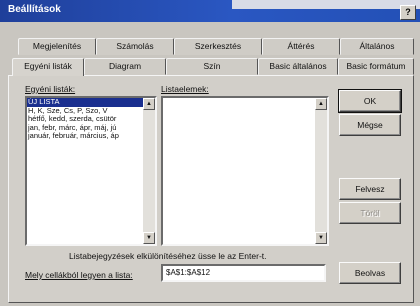 This screenshot has height=306, width=420. What do you see at coordinates (326, 4) in the screenshot?
I see `background-window-strip` at bounding box center [326, 4].